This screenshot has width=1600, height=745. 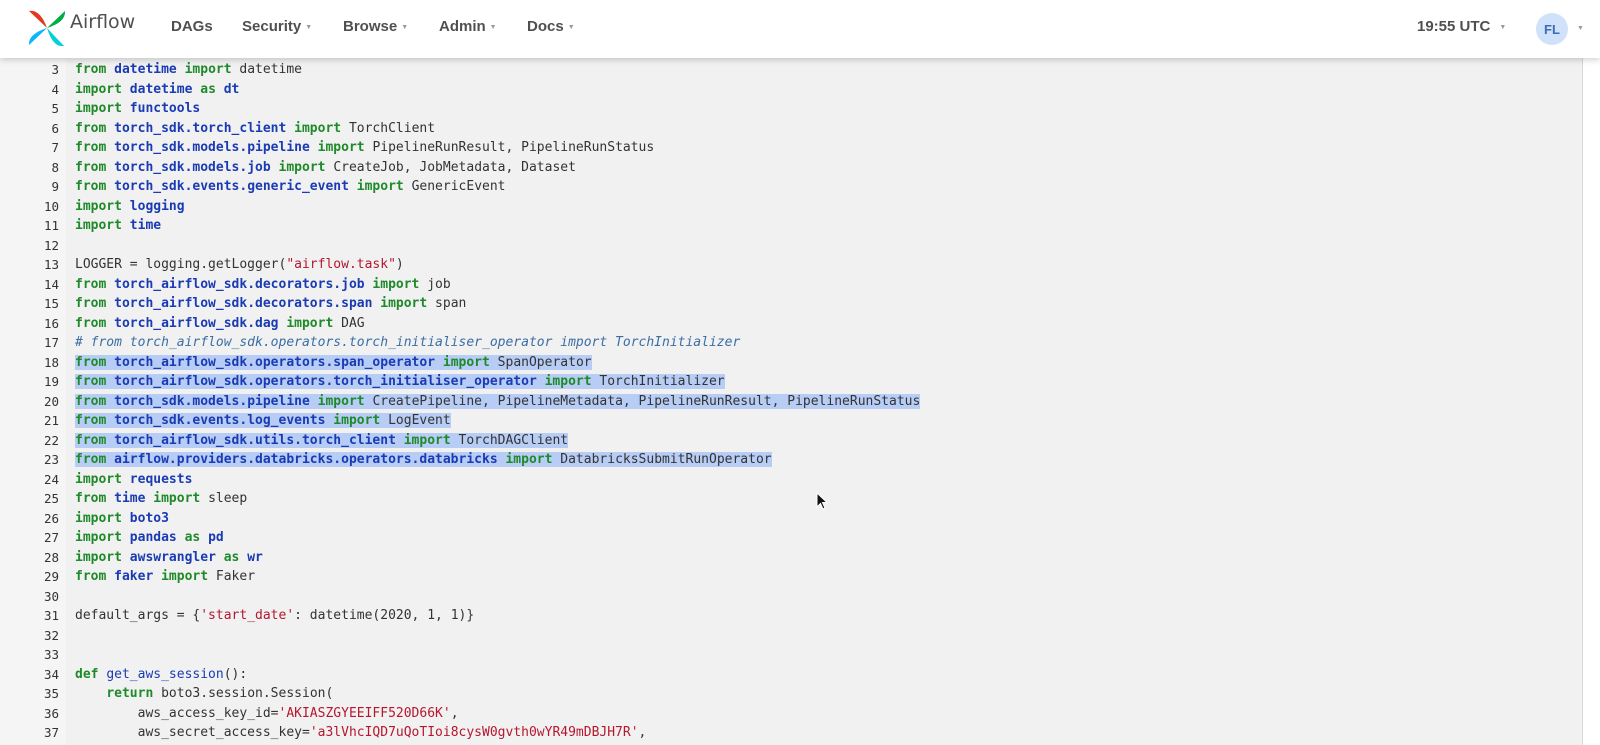 I want to click on line-number: 4, so click(x=55, y=89).